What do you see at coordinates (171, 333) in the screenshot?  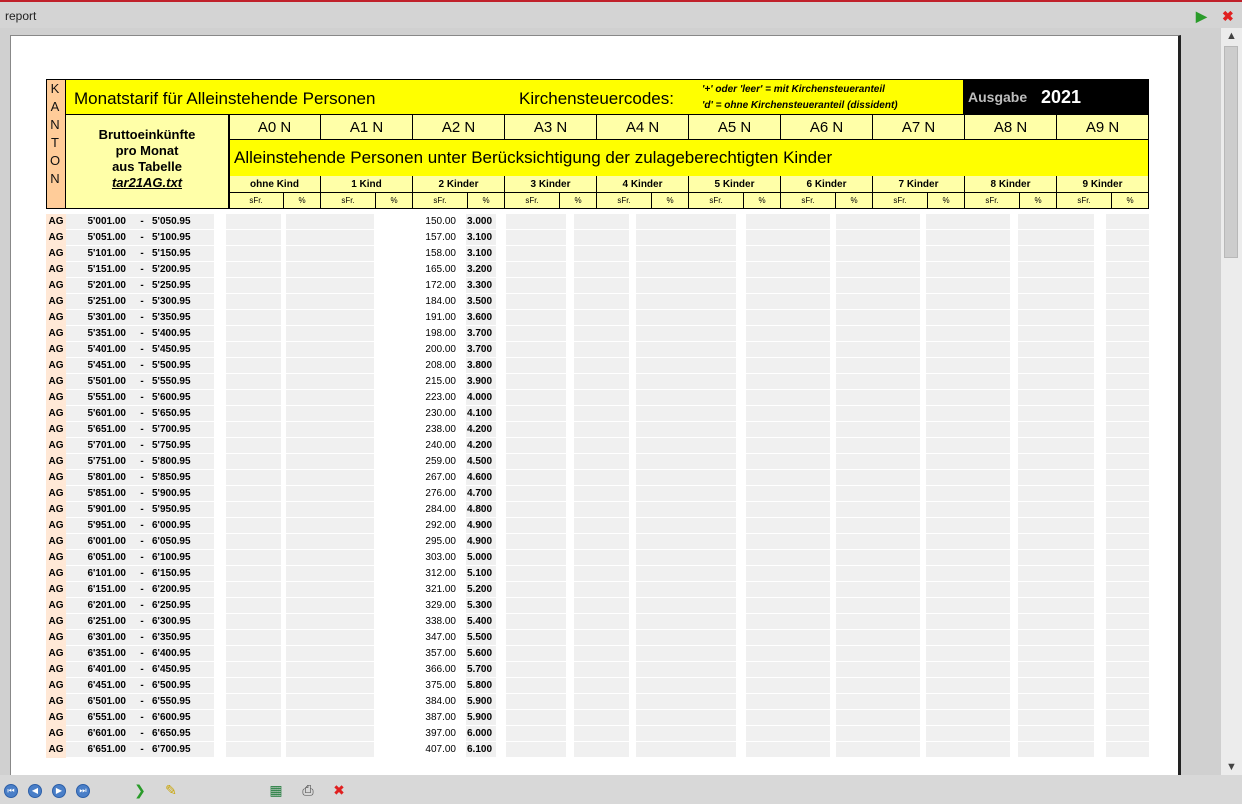 I see `row-income-to: 5'400.95` at bounding box center [171, 333].